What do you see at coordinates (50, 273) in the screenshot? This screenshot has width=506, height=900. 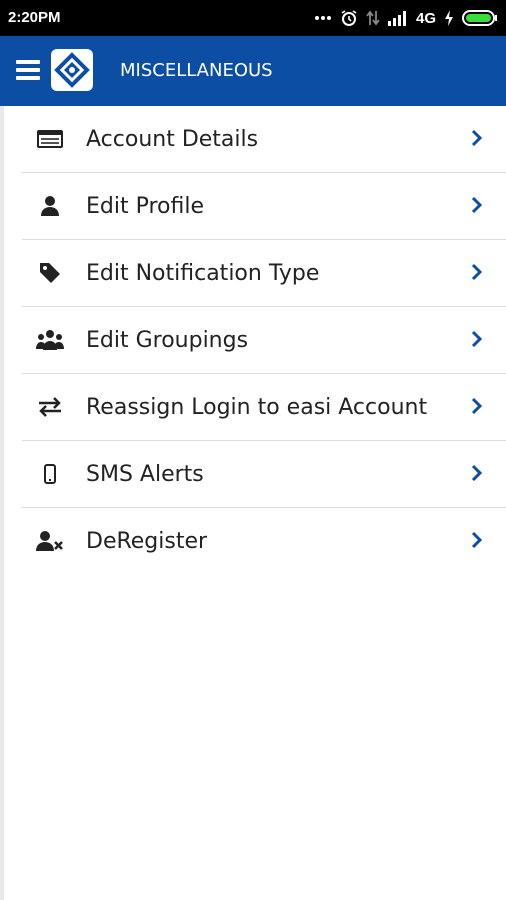 I see `tag-icon` at bounding box center [50, 273].